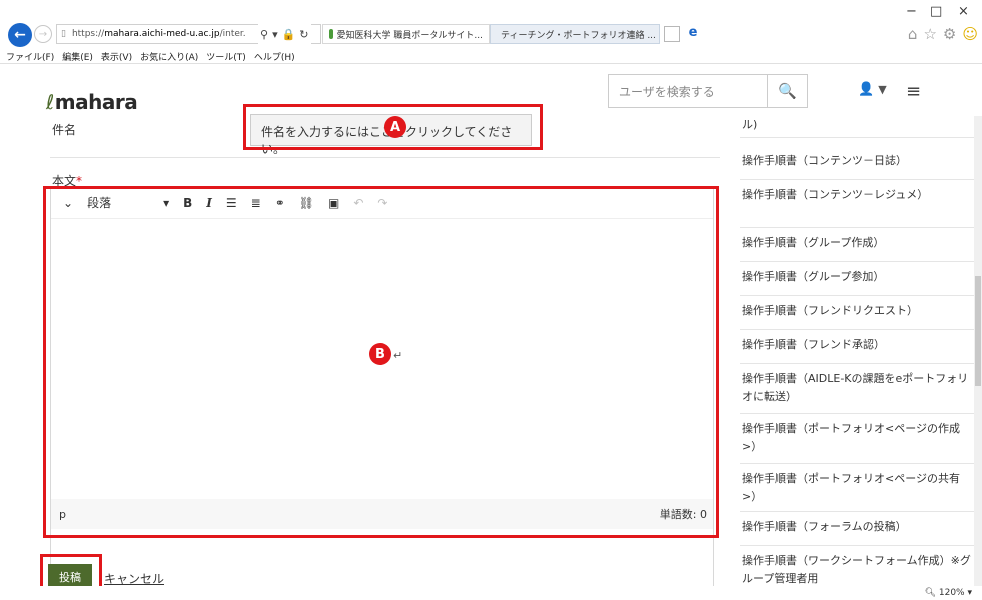 This screenshot has height=600, width=982. Describe the element at coordinates (857, 566) in the screenshot. I see `sidebar-item: 操作手順書（ワークシートフォーム作成）※グループ管理者用` at that location.